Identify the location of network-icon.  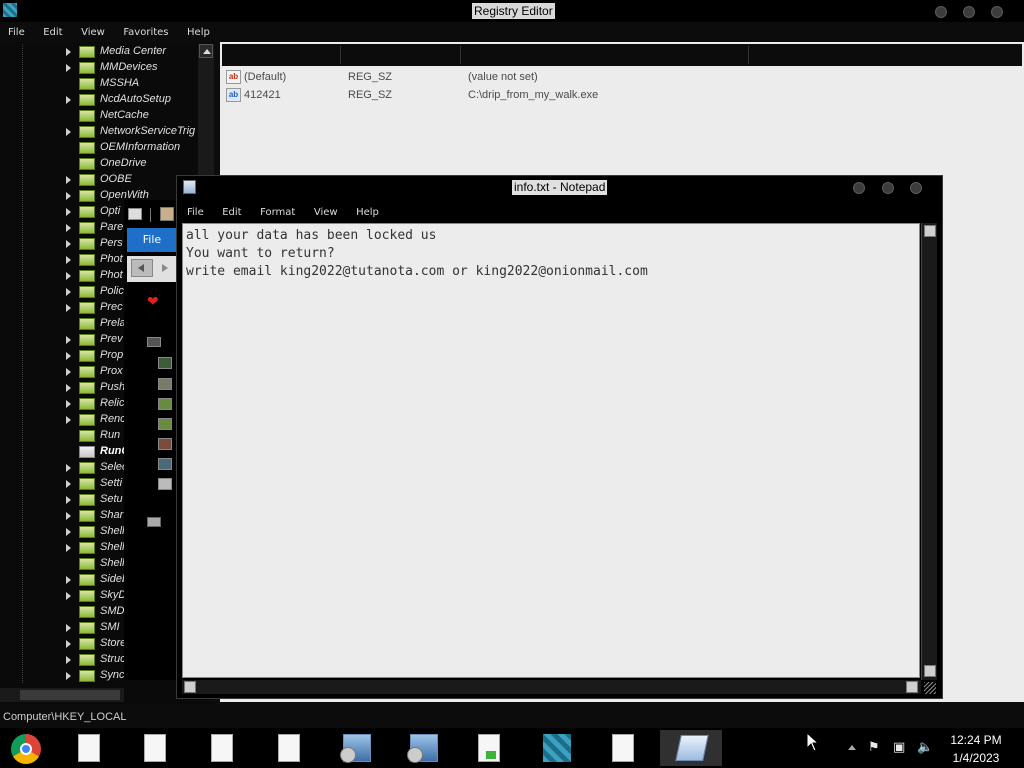
(154, 522).